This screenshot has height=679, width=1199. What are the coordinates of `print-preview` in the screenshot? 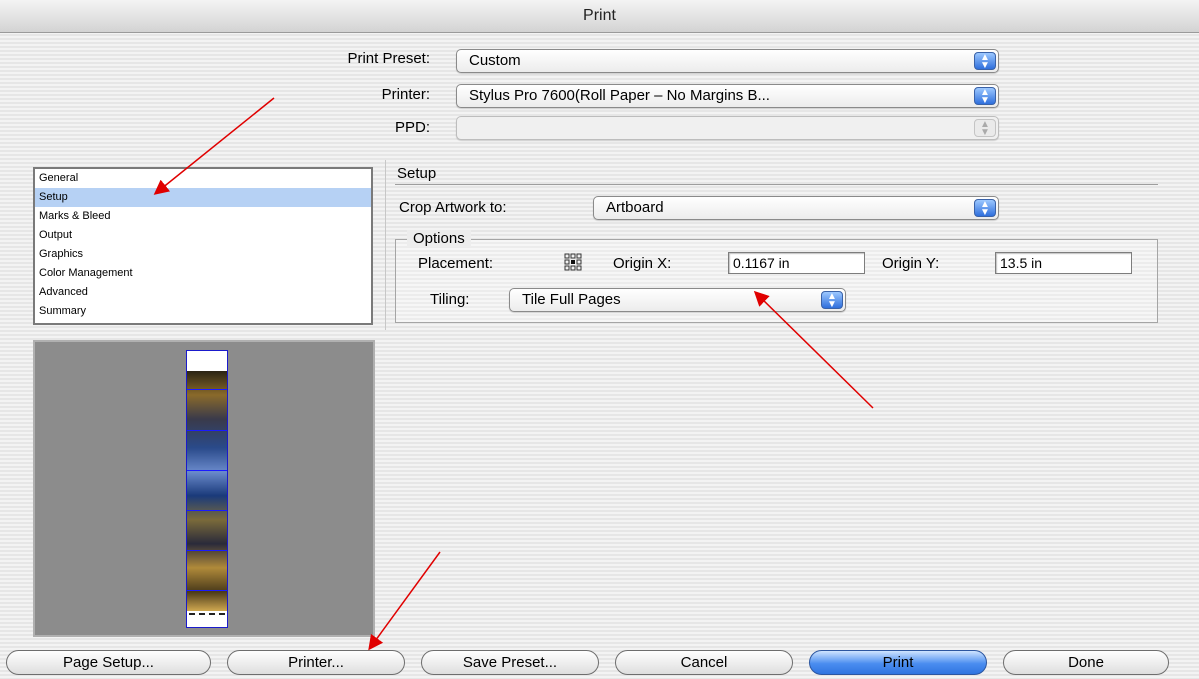 It's located at (204, 488).